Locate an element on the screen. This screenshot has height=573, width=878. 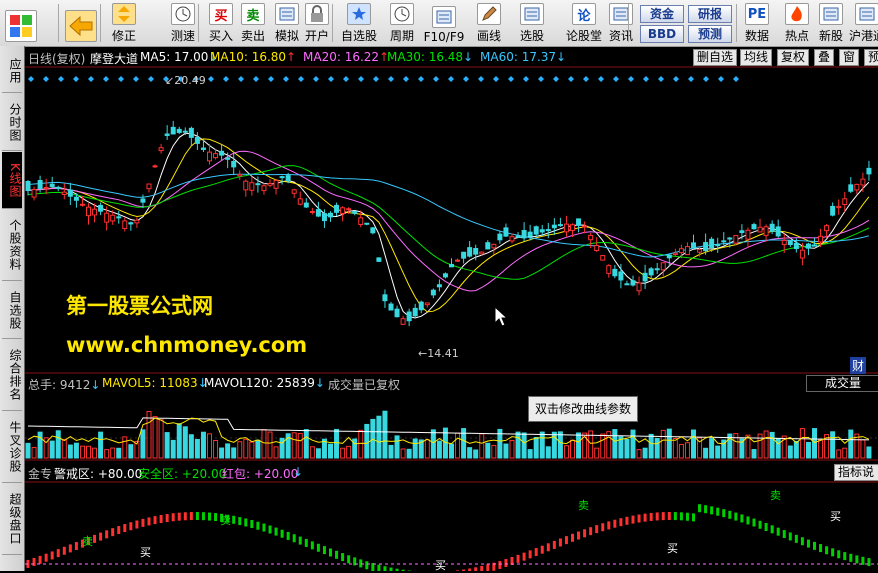
toolbar-button-2: 修正 is located at coordinates (124, 23).